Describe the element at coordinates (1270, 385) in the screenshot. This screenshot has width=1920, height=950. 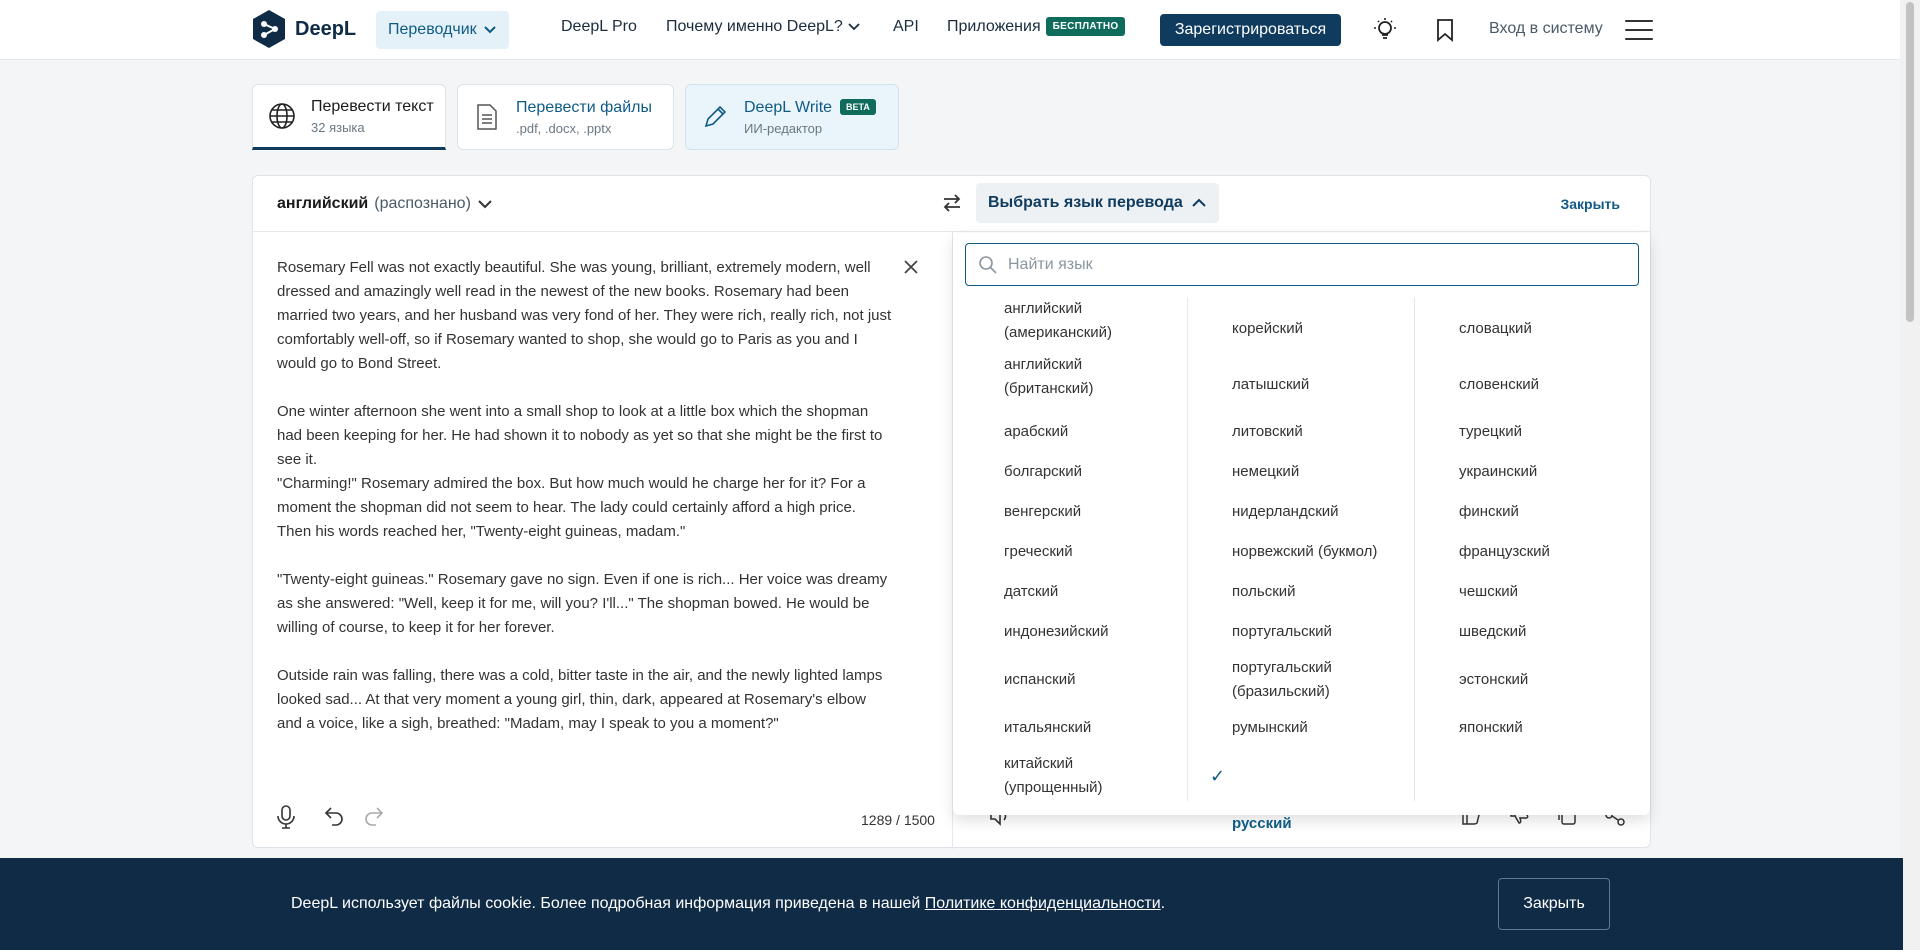
I see `language-option: латышский` at that location.